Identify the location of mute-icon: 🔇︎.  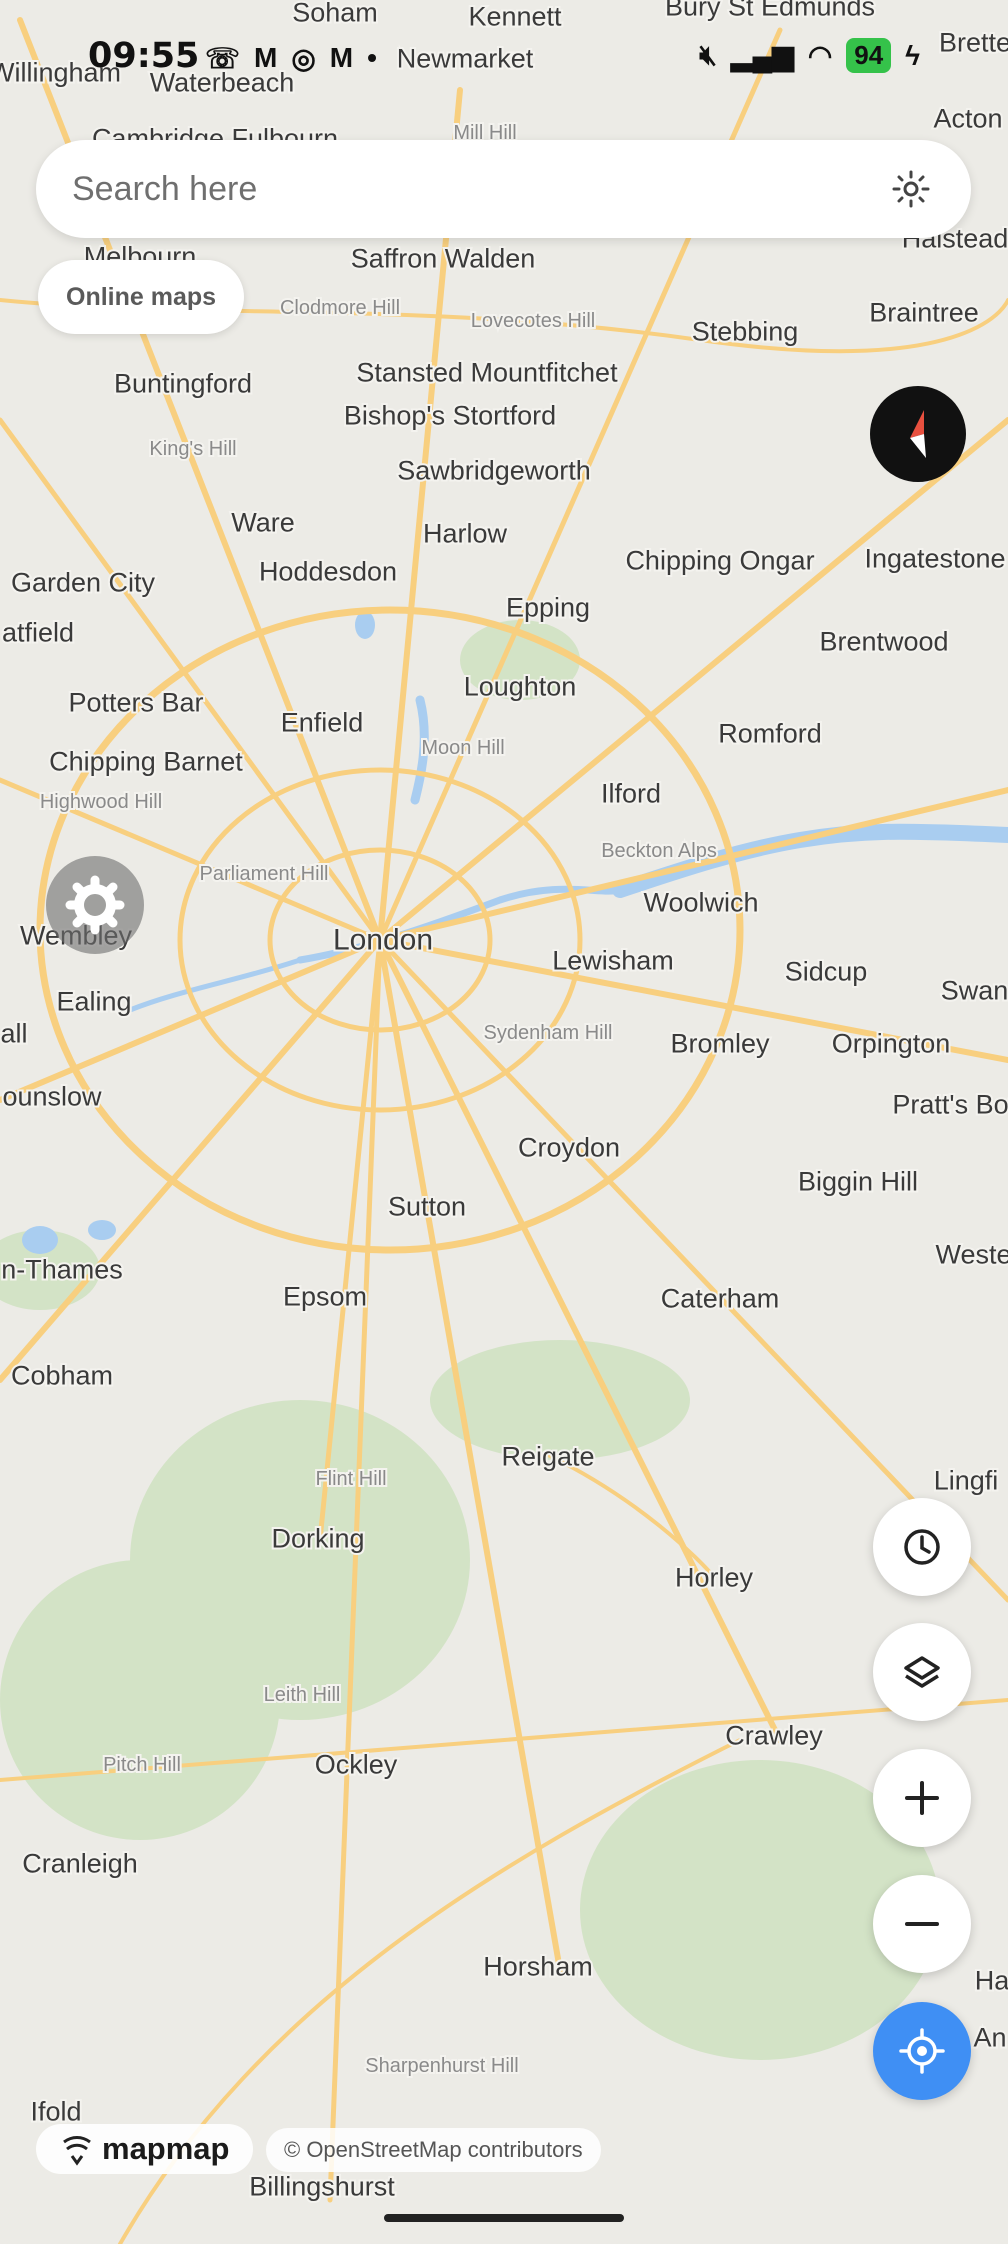
(708, 54).